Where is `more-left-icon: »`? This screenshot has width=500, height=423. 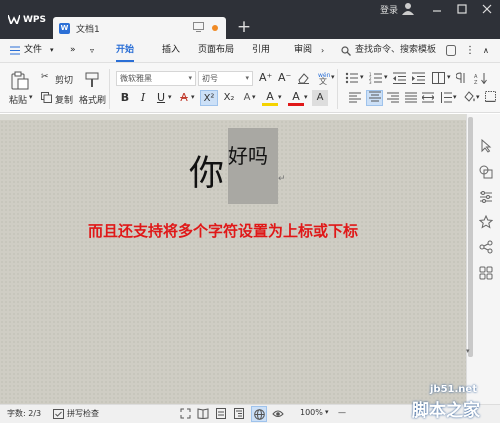
more-left-icon: » is located at coordinates (73, 50).